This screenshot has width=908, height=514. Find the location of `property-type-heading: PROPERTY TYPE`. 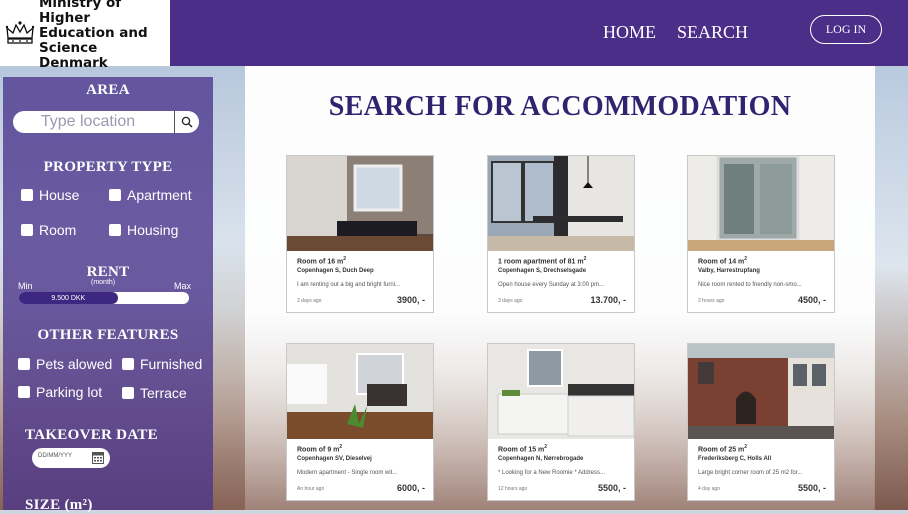

property-type-heading: PROPERTY TYPE is located at coordinates (108, 167).